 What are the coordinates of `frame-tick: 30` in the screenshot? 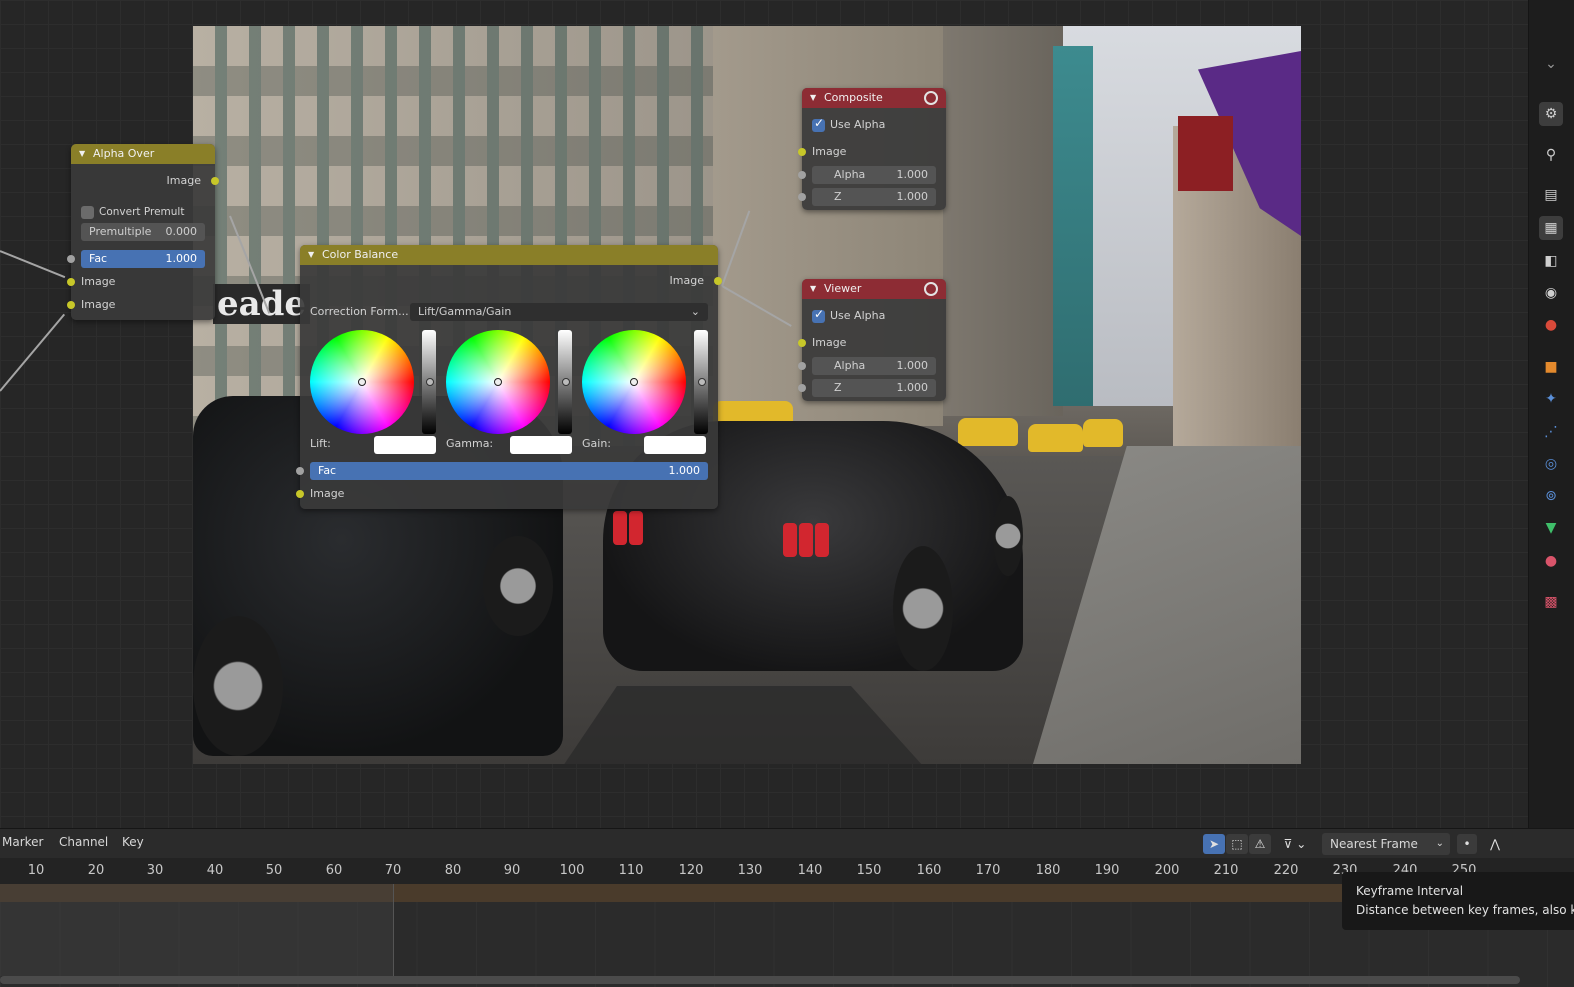 It's located at (155, 870).